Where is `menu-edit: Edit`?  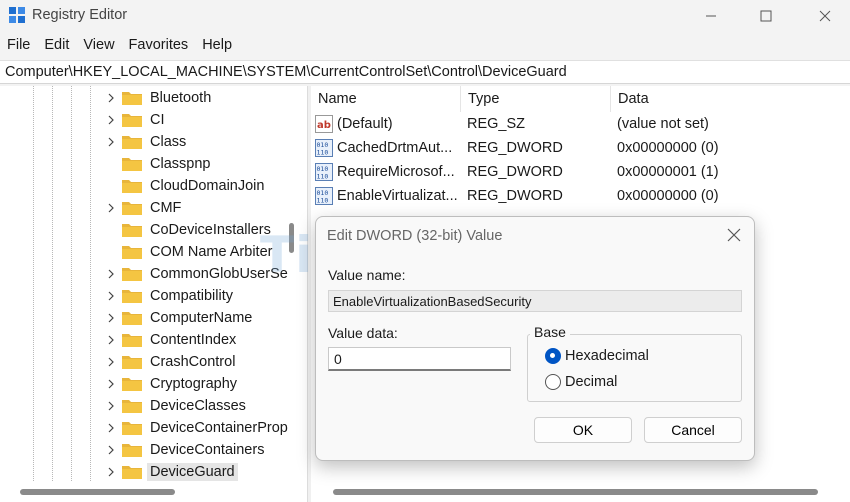
menu-edit: Edit is located at coordinates (56, 46).